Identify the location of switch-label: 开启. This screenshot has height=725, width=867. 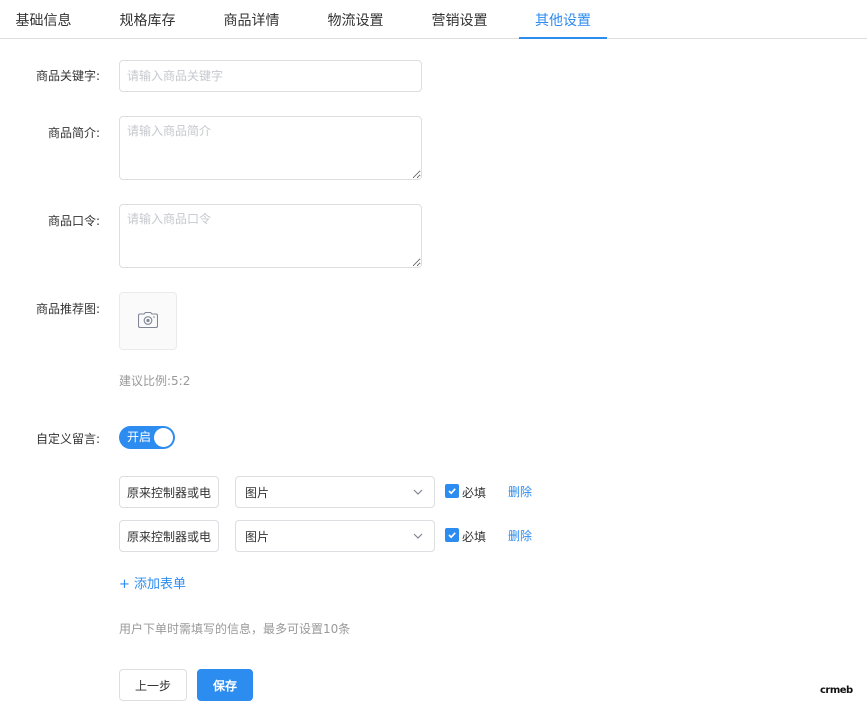
(139, 437).